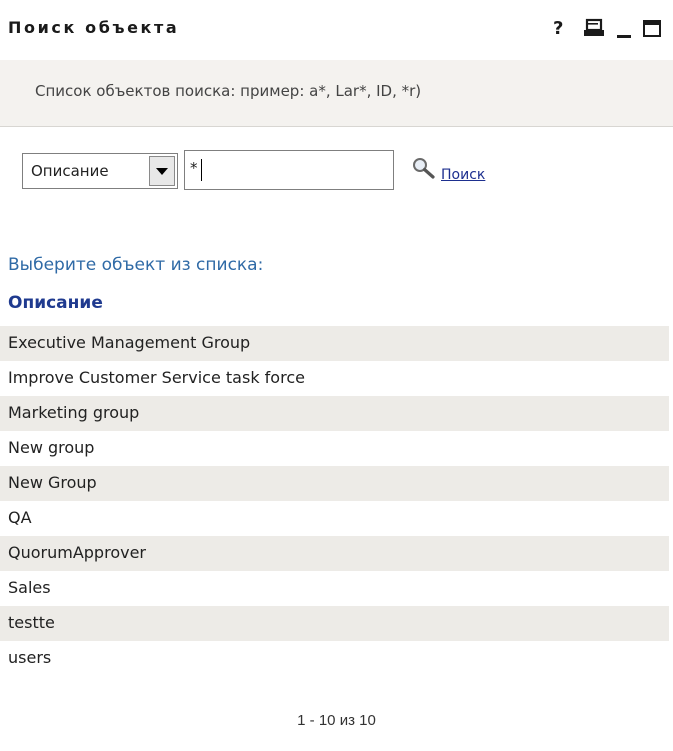  What do you see at coordinates (77, 552) in the screenshot?
I see `list-item-label: QuorumApprover` at bounding box center [77, 552].